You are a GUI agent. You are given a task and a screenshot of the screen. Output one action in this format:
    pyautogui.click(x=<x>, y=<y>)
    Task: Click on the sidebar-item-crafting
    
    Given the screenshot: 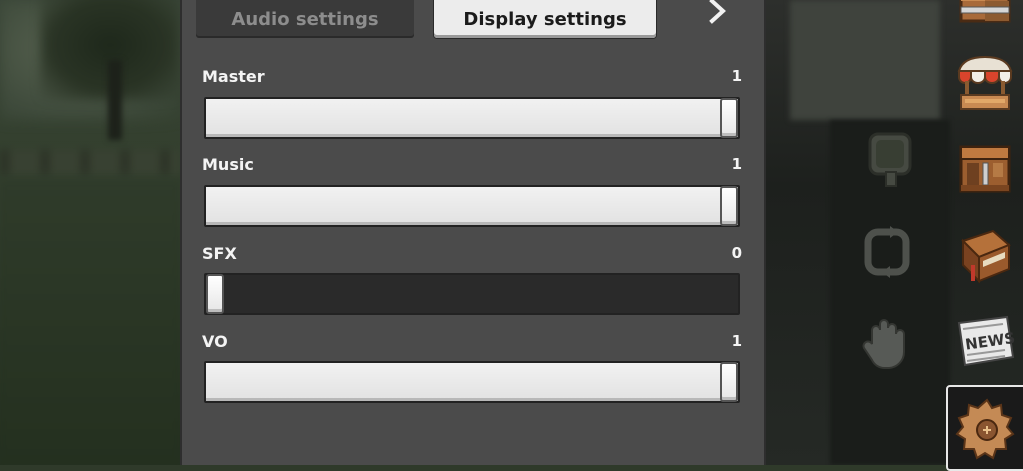 What is the action you would take?
    pyautogui.click(x=985, y=17)
    